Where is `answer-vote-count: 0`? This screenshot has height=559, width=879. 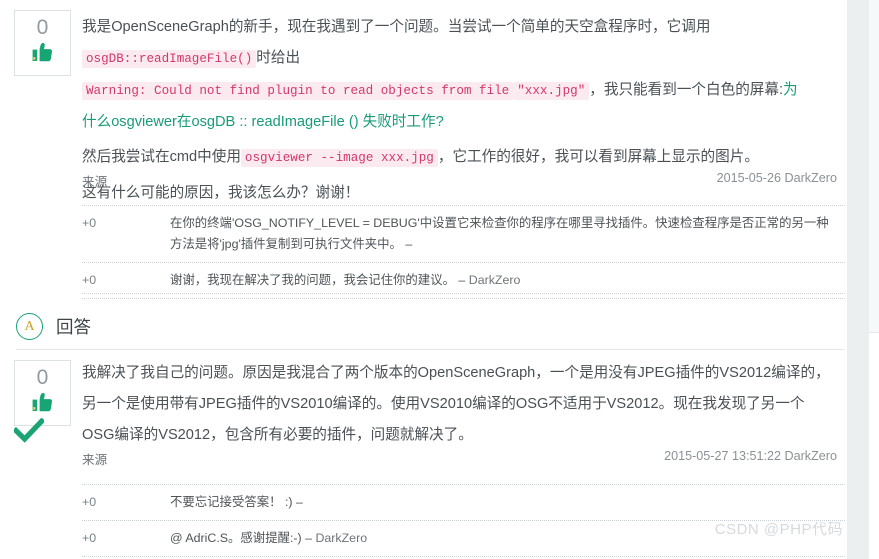 answer-vote-count: 0 is located at coordinates (42, 377).